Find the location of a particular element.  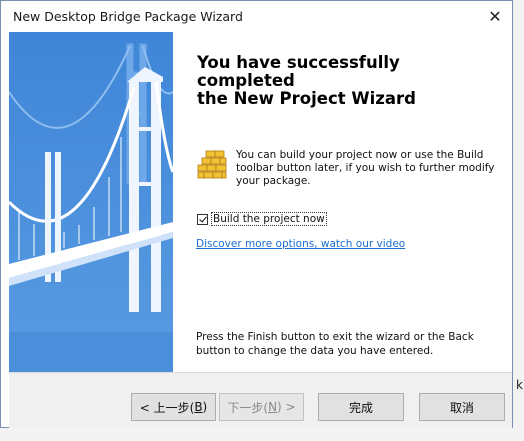

cancel-button: 取消 is located at coordinates (462, 407).